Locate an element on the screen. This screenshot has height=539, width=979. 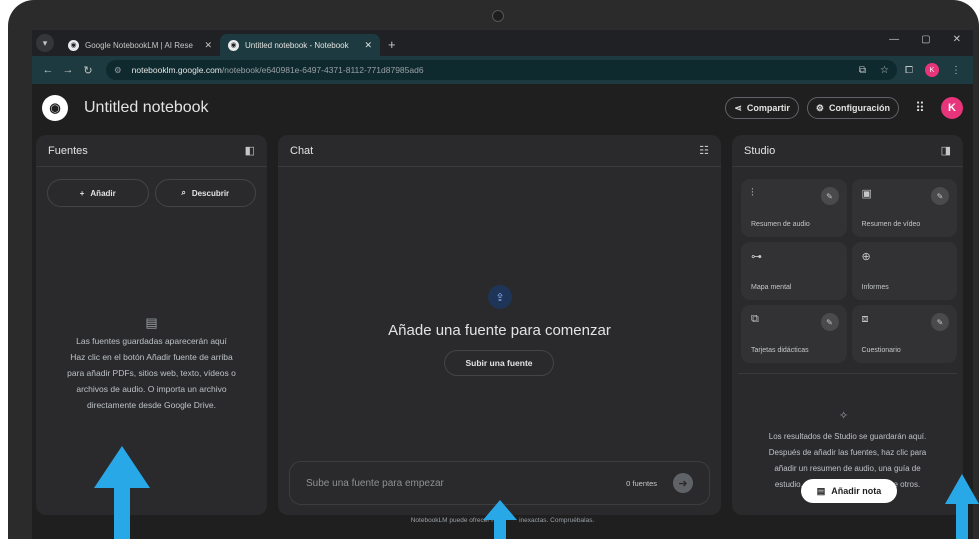
studio-card: ⫶ Resumen de audio ✎ is located at coordinates (794, 208).